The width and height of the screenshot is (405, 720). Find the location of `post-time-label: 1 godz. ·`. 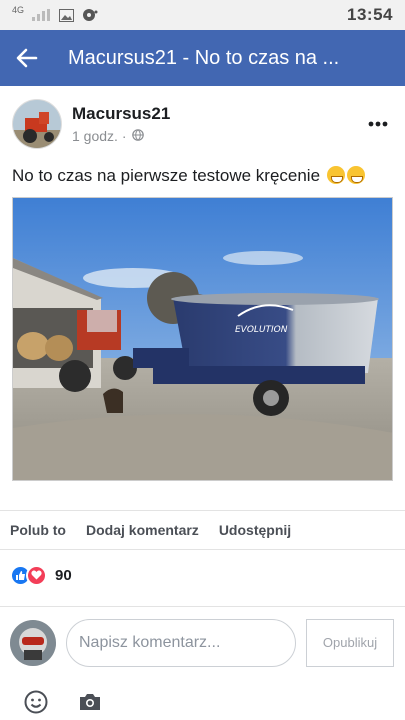

post-time-label: 1 godz. · is located at coordinates (99, 136).